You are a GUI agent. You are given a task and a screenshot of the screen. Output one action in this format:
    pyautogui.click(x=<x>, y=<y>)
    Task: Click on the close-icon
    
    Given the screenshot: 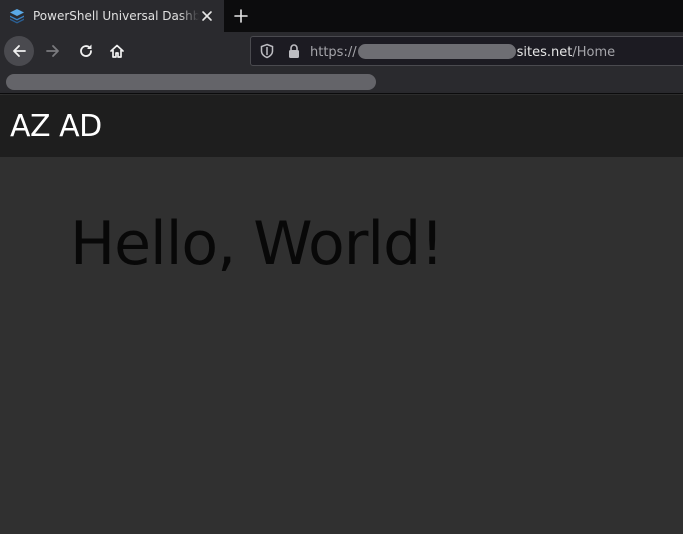 What is the action you would take?
    pyautogui.click(x=207, y=16)
    